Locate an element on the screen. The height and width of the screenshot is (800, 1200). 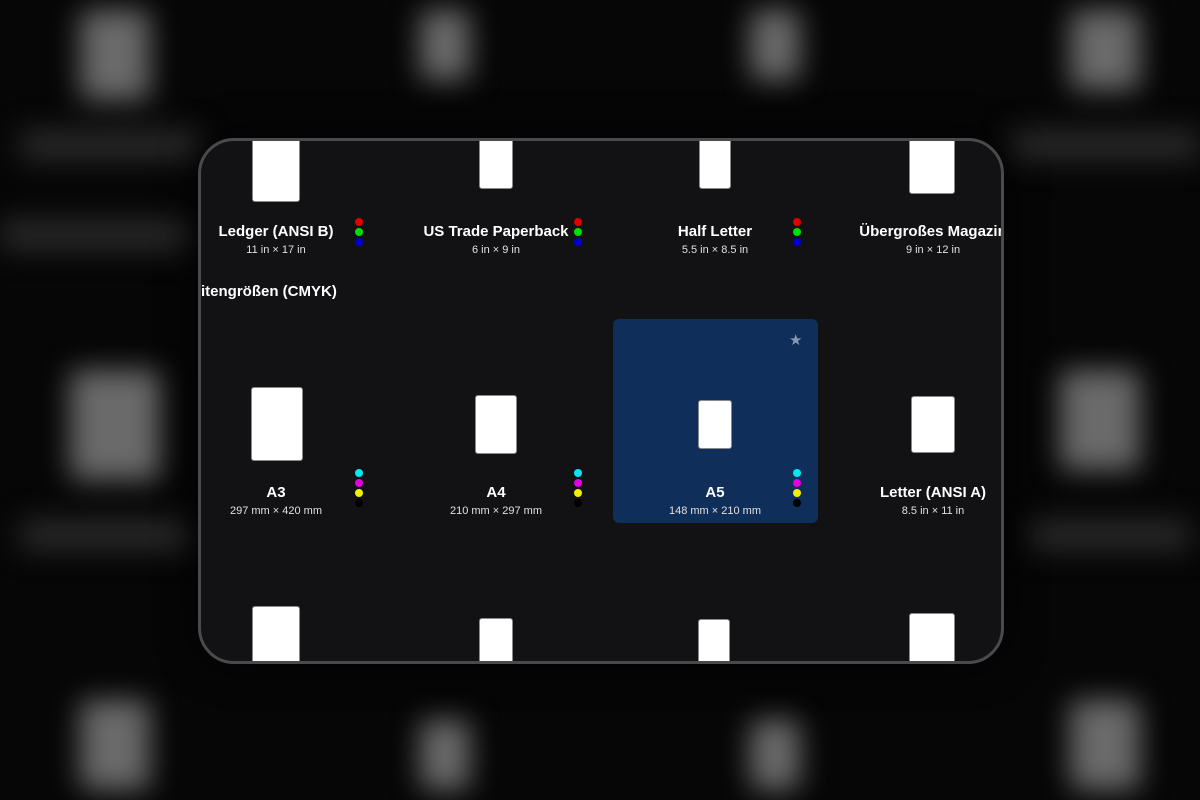
paper-item: Letter (ANSI A) 8.5 in × 11 in is located at coordinates (929, 421).